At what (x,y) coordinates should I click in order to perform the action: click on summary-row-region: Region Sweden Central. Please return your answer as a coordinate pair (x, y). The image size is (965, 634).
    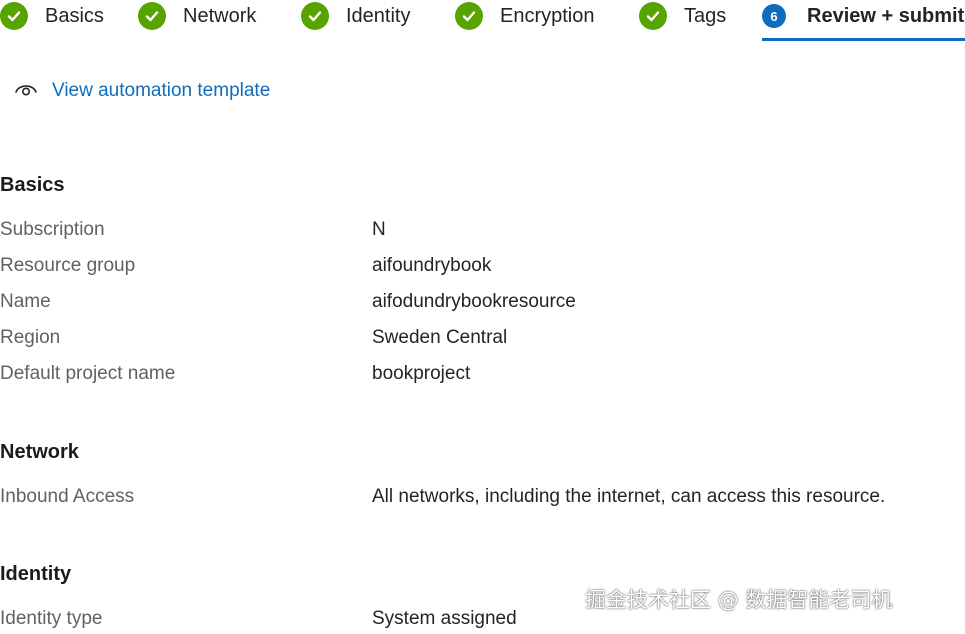
    Looking at the image, I should click on (482, 338).